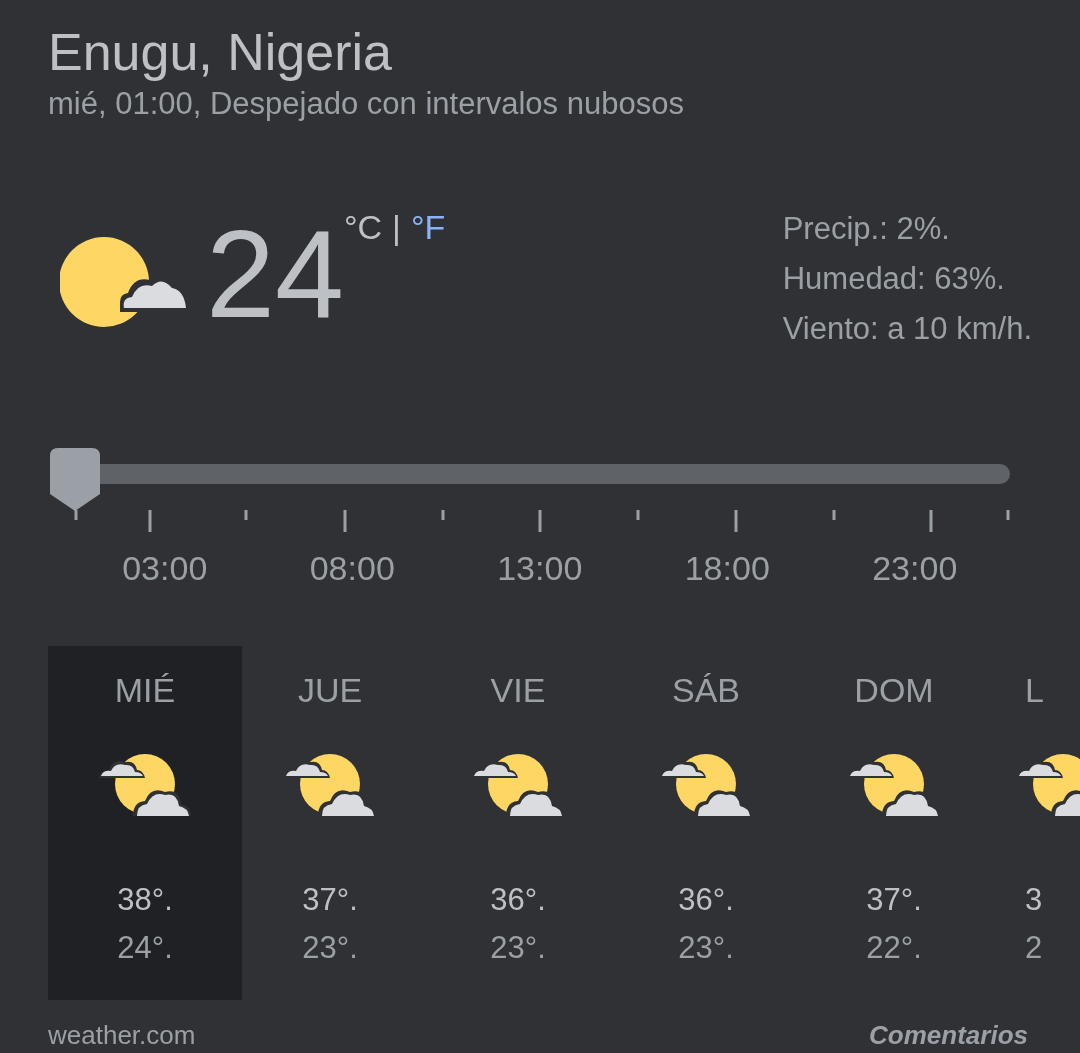  I want to click on low-temperature: 24°., so click(145, 948).